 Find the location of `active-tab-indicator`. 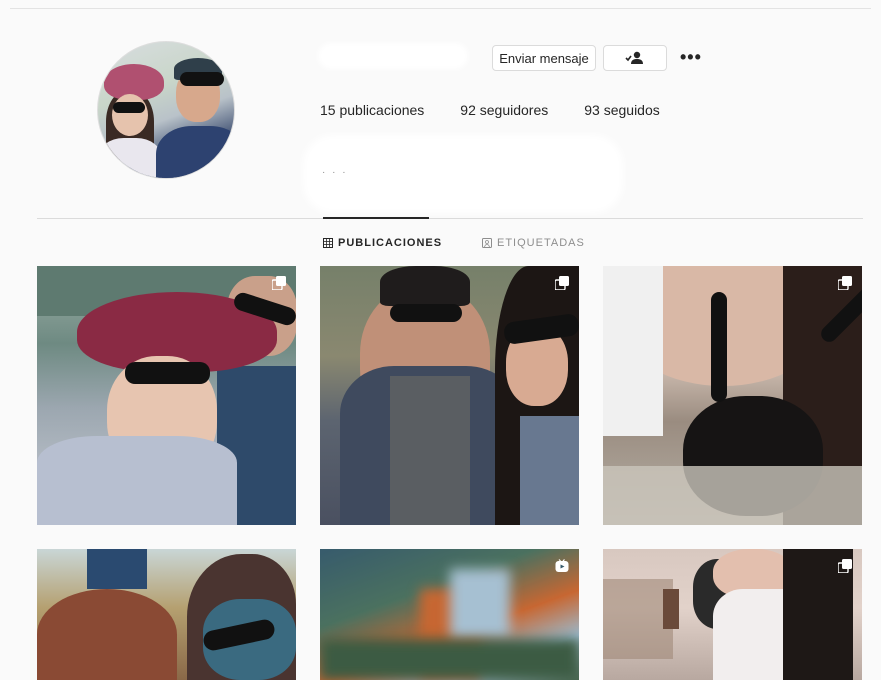

active-tab-indicator is located at coordinates (376, 218).